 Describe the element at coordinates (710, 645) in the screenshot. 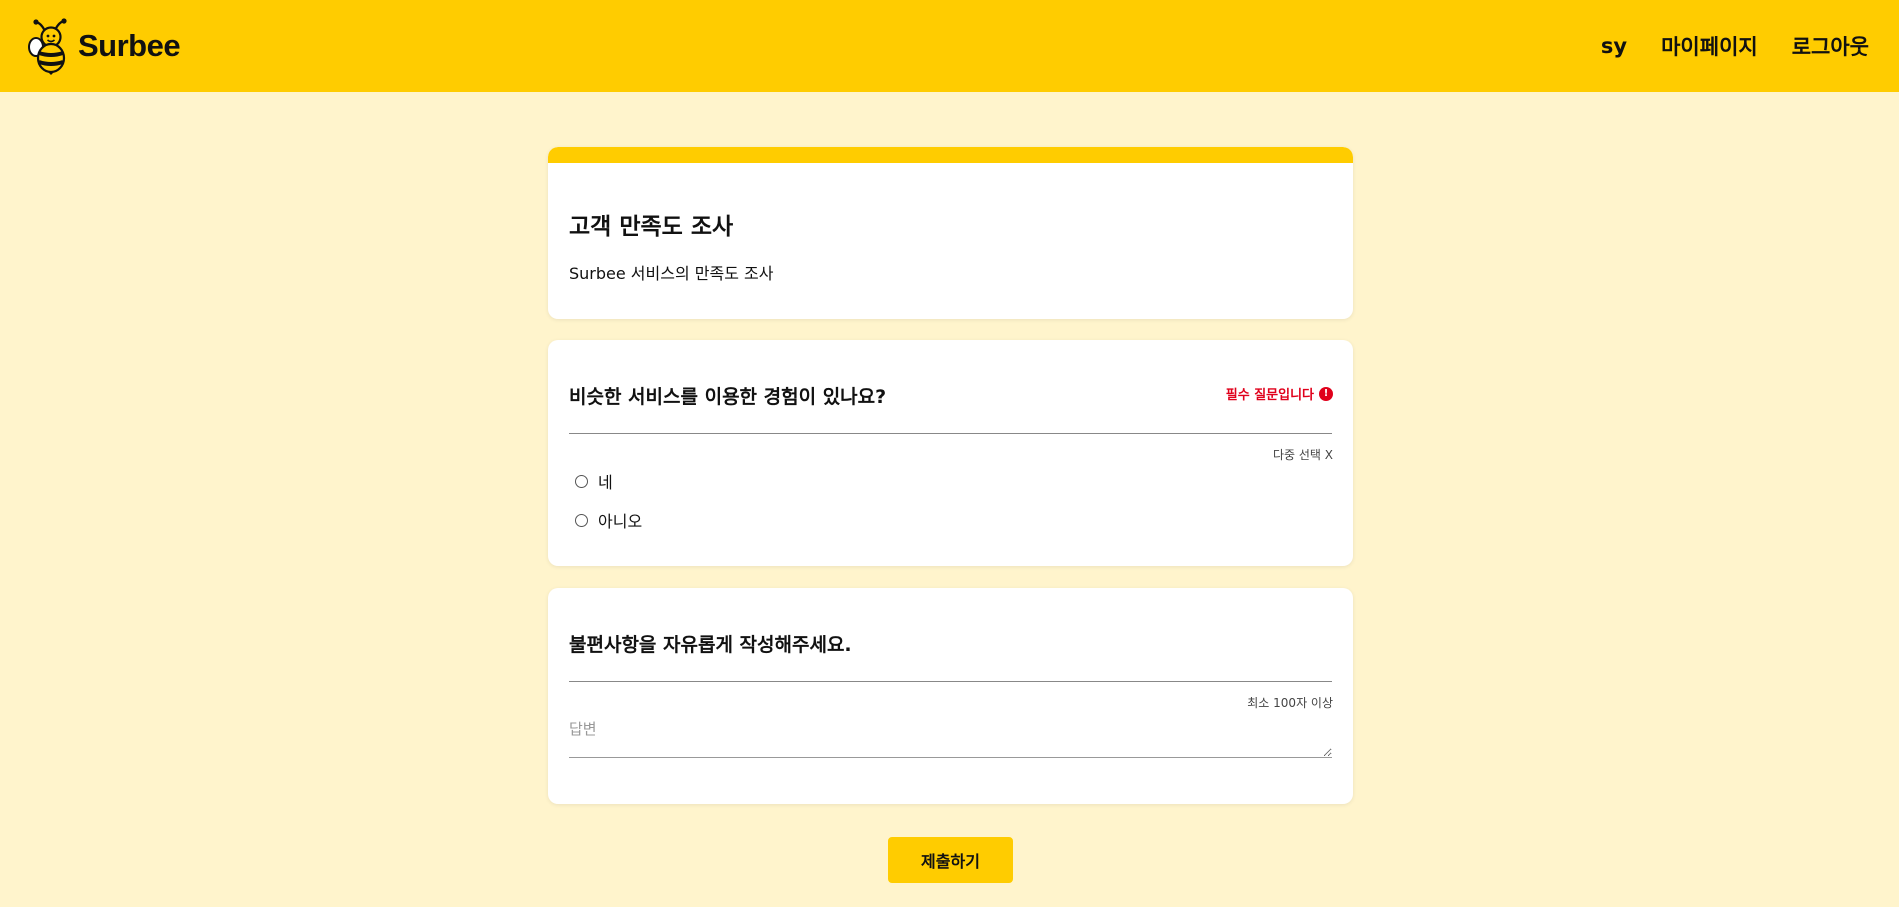

I see `question-title: 불편사항을 자유롭게 작성해주세요.` at that location.